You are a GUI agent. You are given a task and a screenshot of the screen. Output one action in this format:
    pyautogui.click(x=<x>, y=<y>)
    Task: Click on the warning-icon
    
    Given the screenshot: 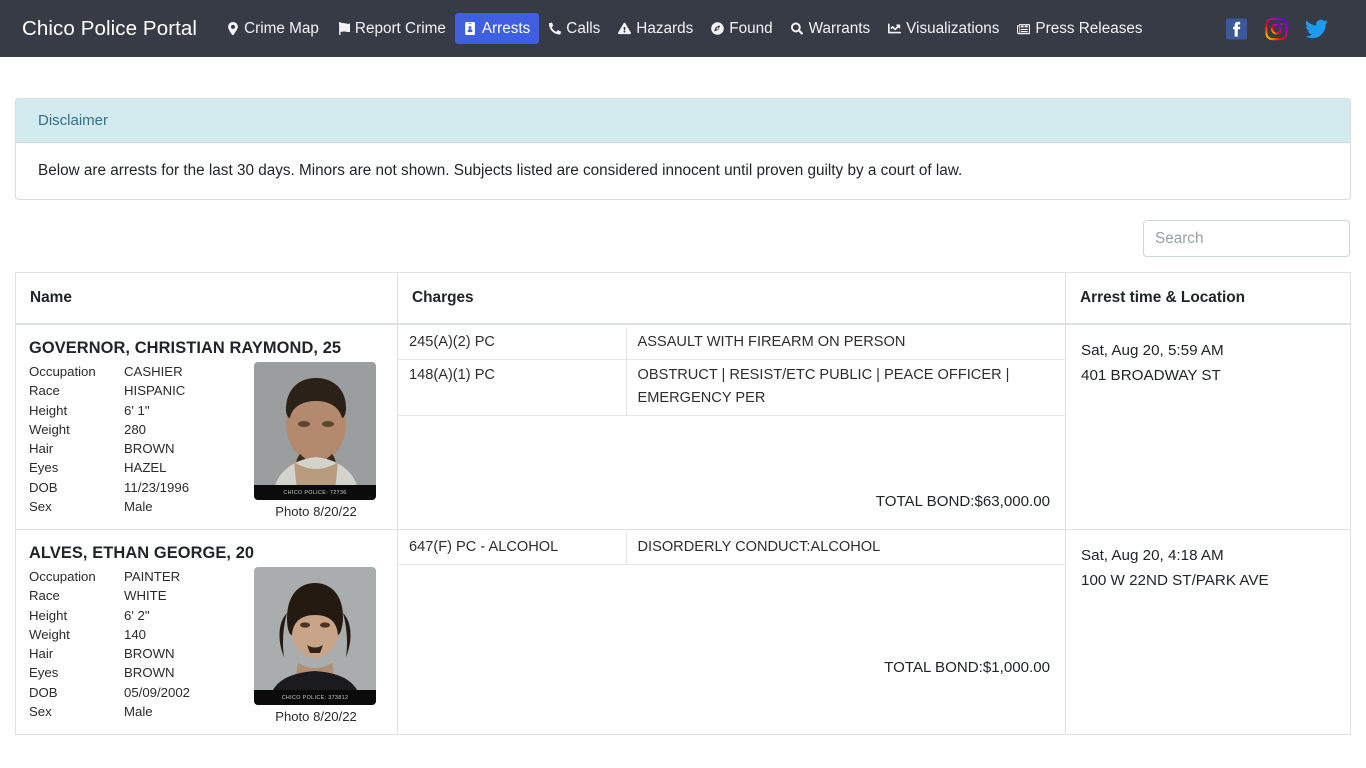 What is the action you would take?
    pyautogui.click(x=625, y=28)
    